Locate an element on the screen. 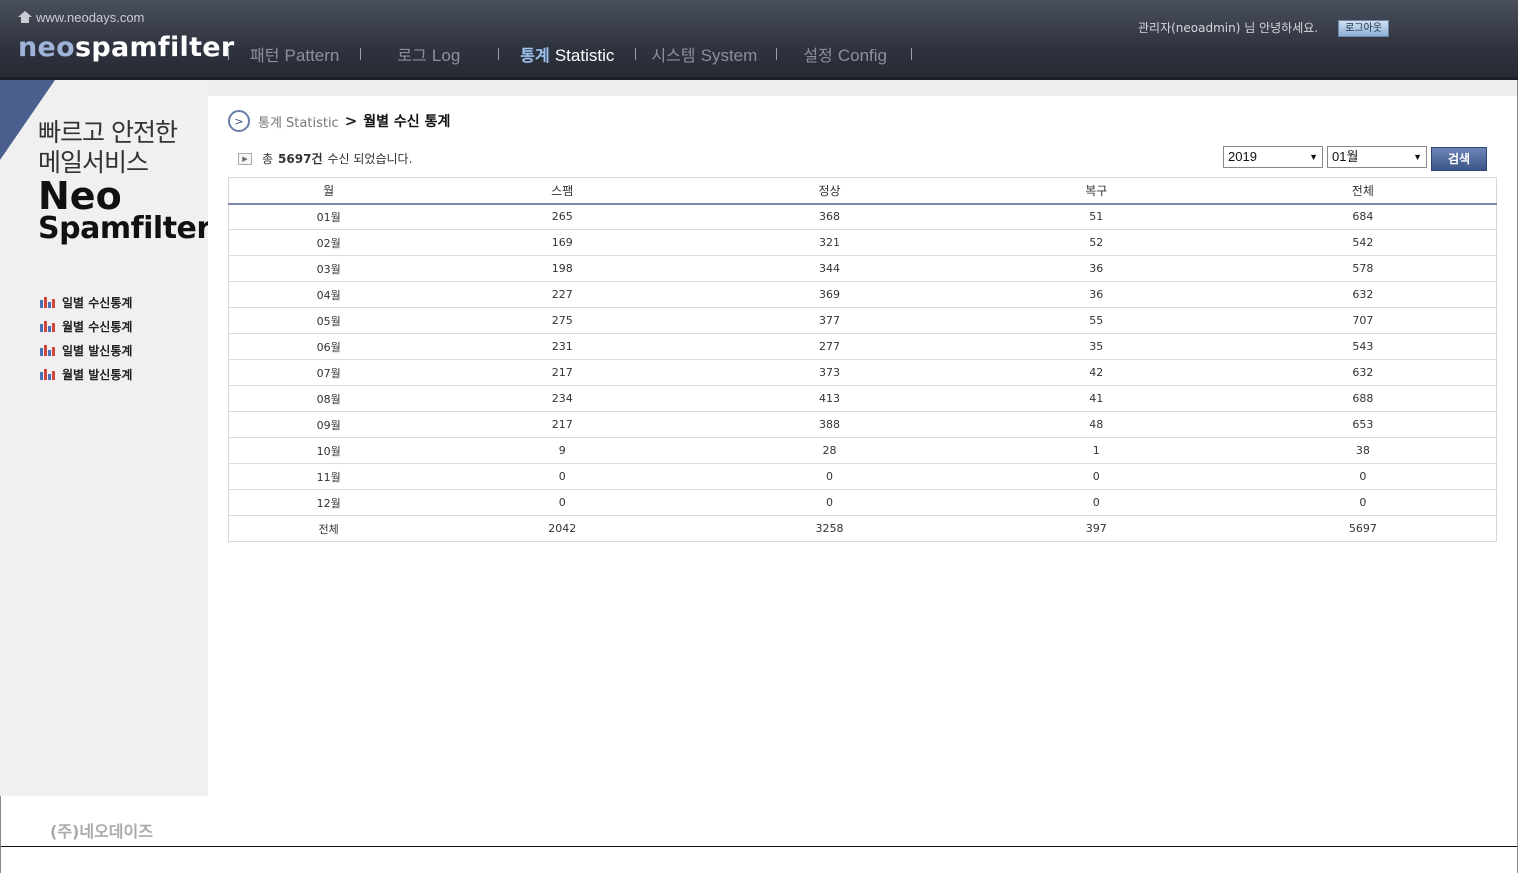  table-row: 07월 217 373 42 632 is located at coordinates (862, 372).